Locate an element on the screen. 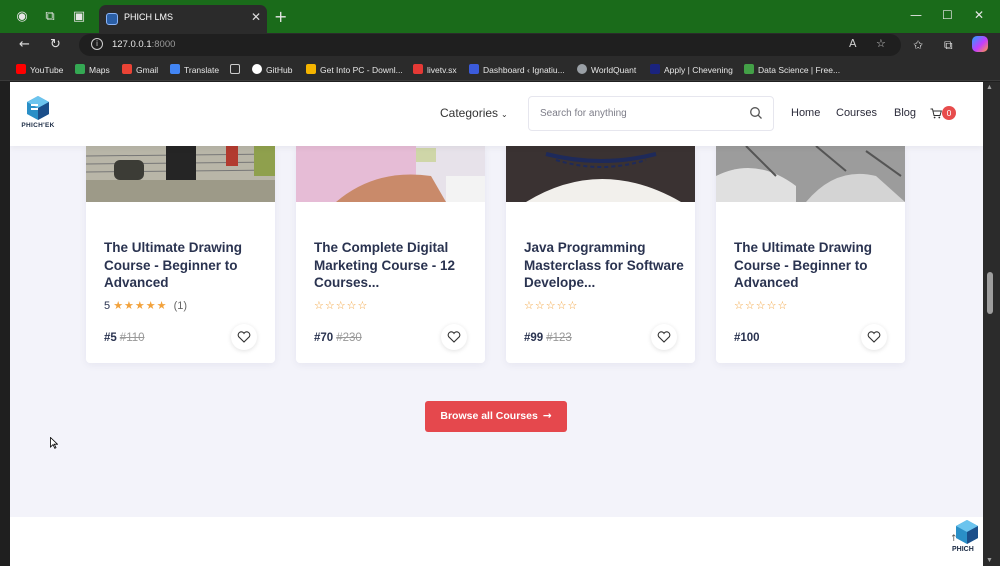 The image size is (1000, 566). copilot-icon is located at coordinates (980, 44).